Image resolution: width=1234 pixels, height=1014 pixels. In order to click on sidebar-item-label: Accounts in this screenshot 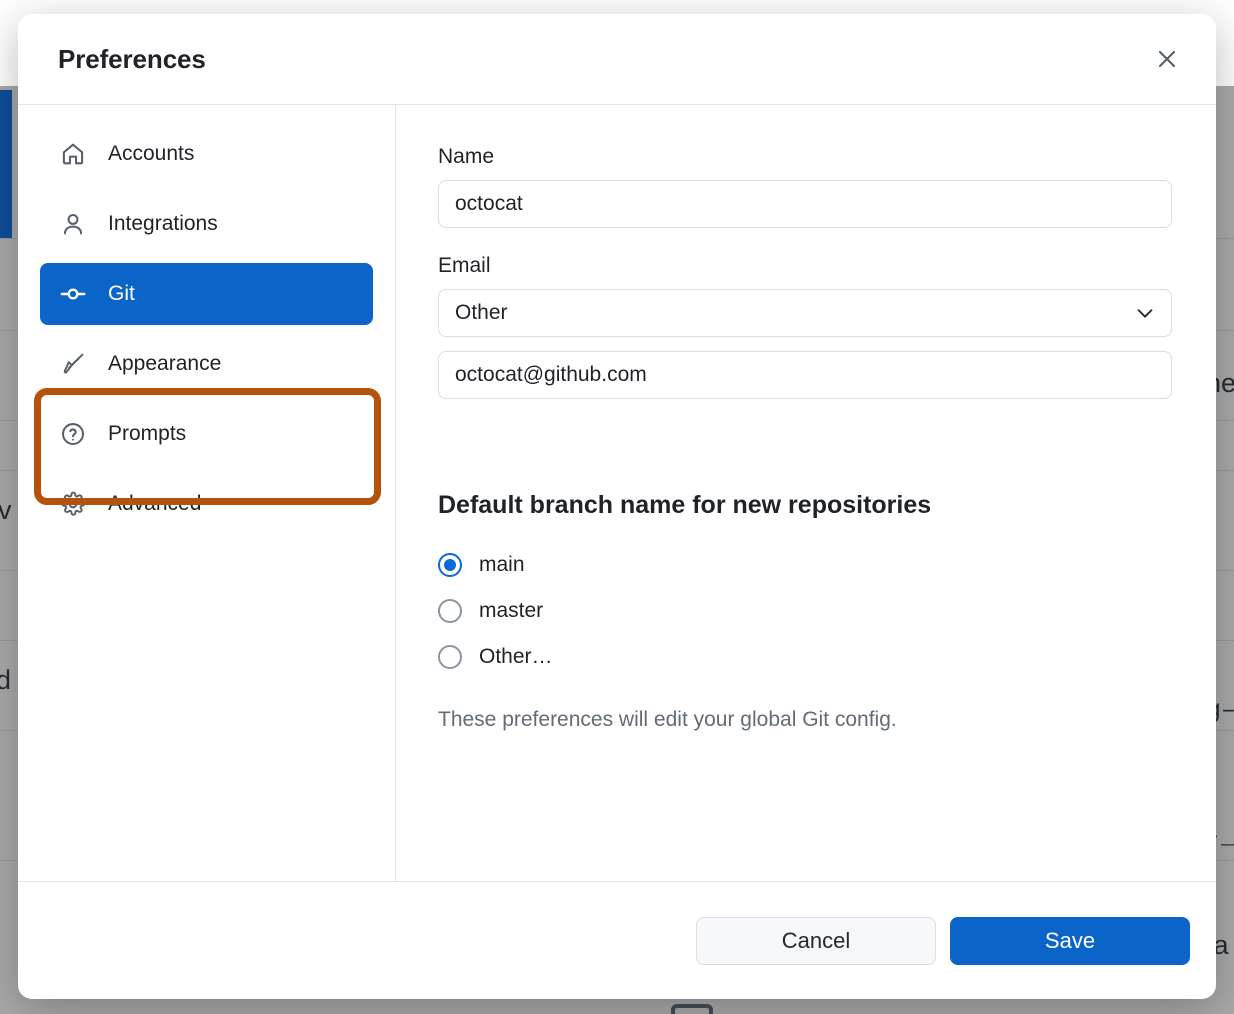, I will do `click(151, 153)`.